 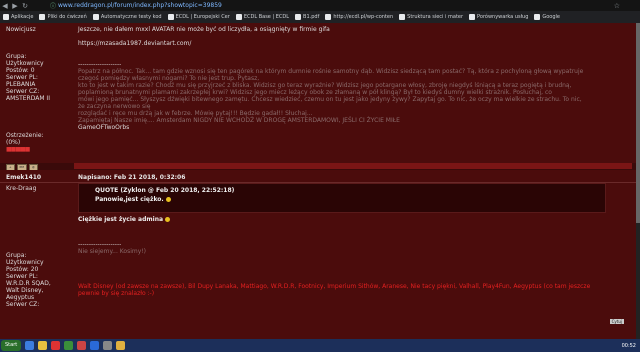 What do you see at coordinates (25, 6) in the screenshot?
I see `reload-icon: ↻` at bounding box center [25, 6].